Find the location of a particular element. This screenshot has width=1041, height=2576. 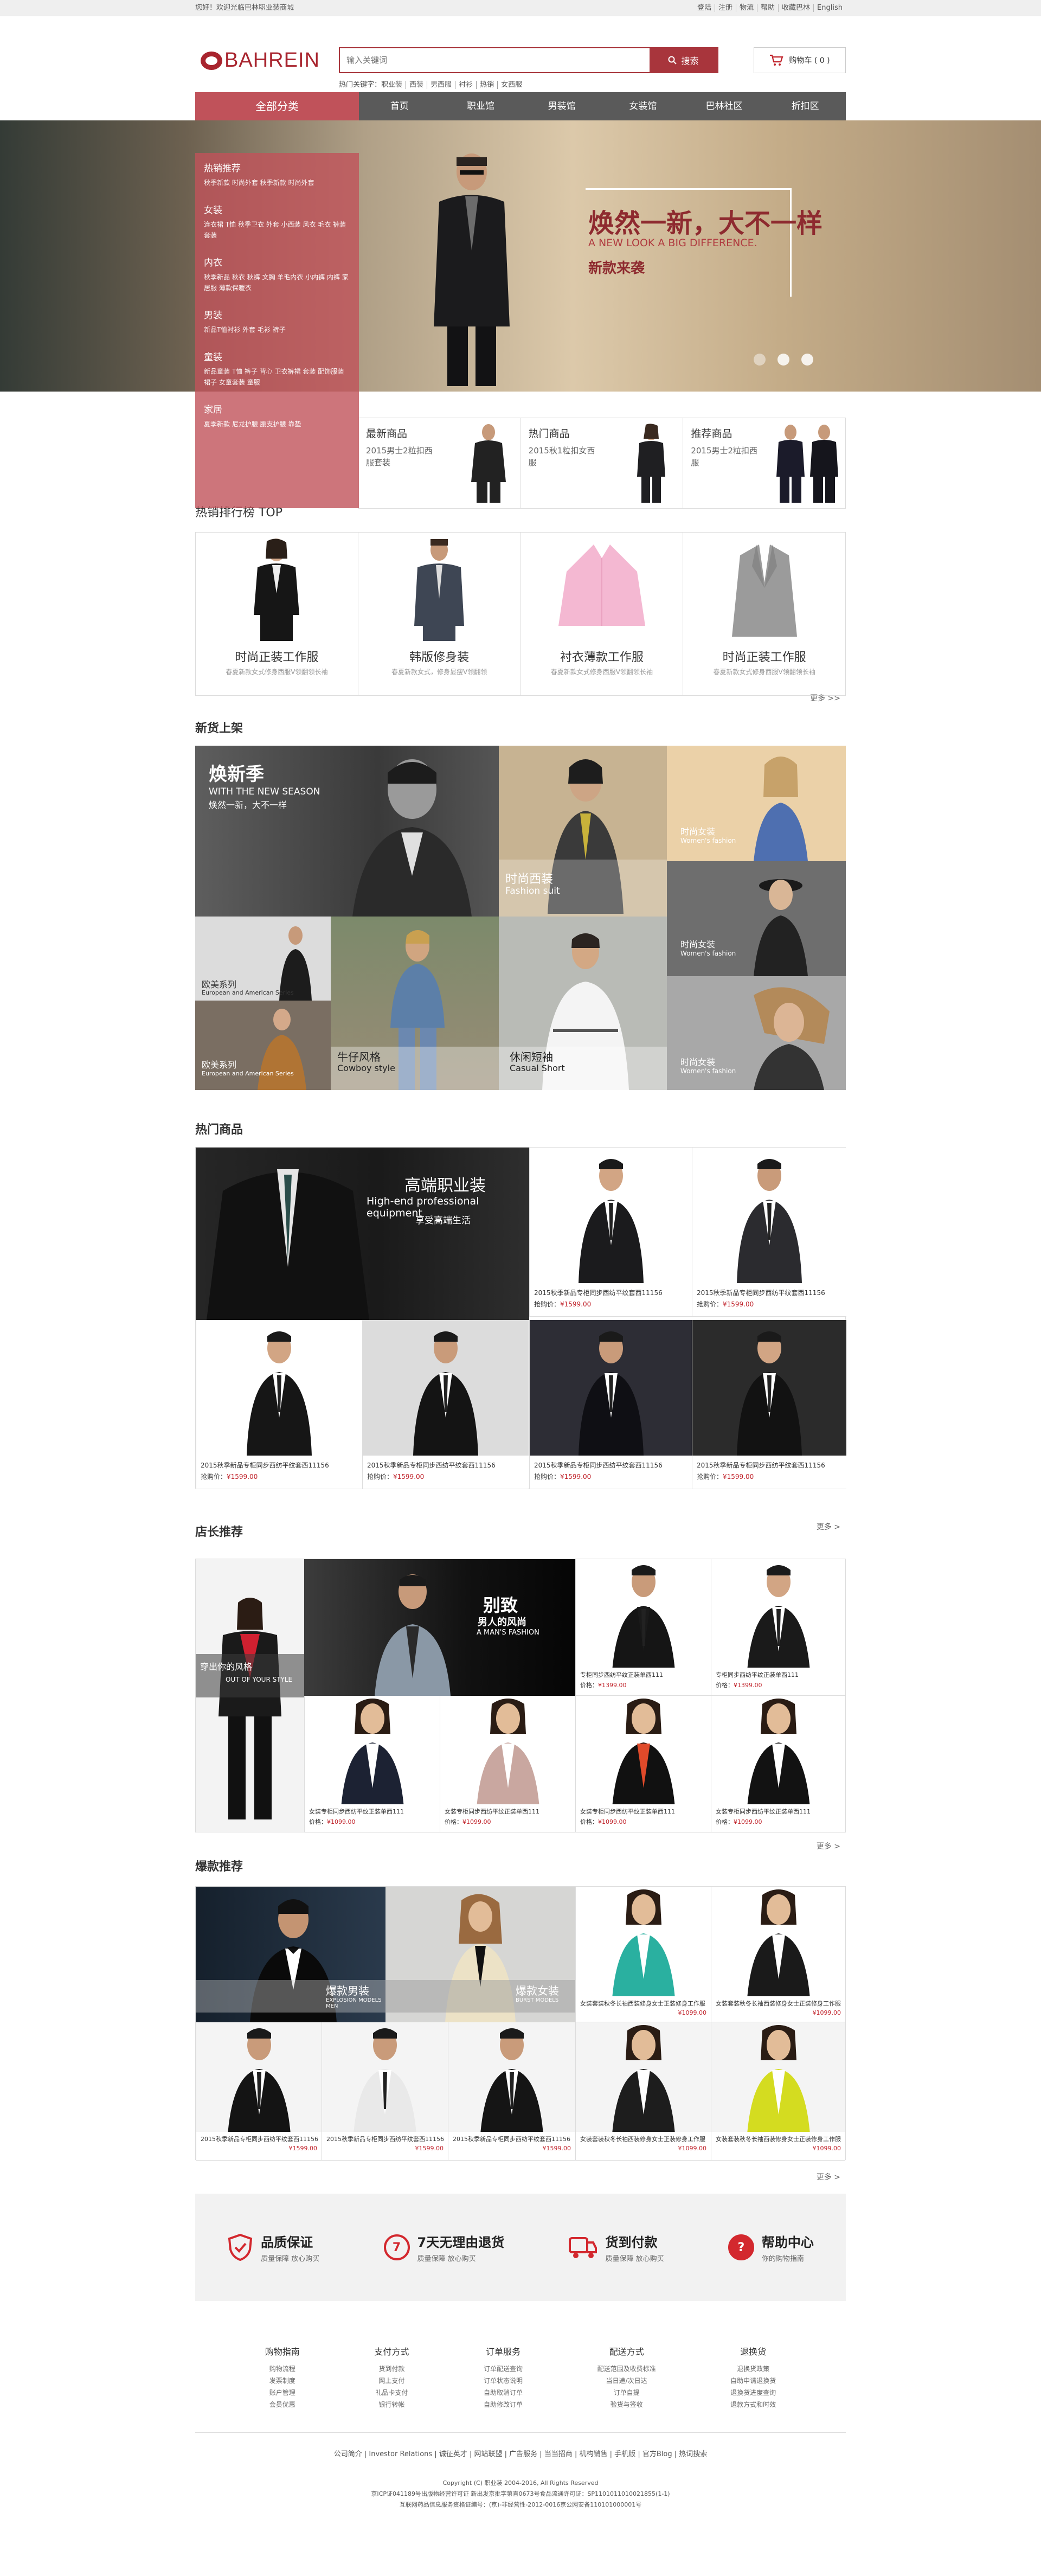

new-tile-european-2: 欧美系列 European and American Series is located at coordinates (263, 1045).